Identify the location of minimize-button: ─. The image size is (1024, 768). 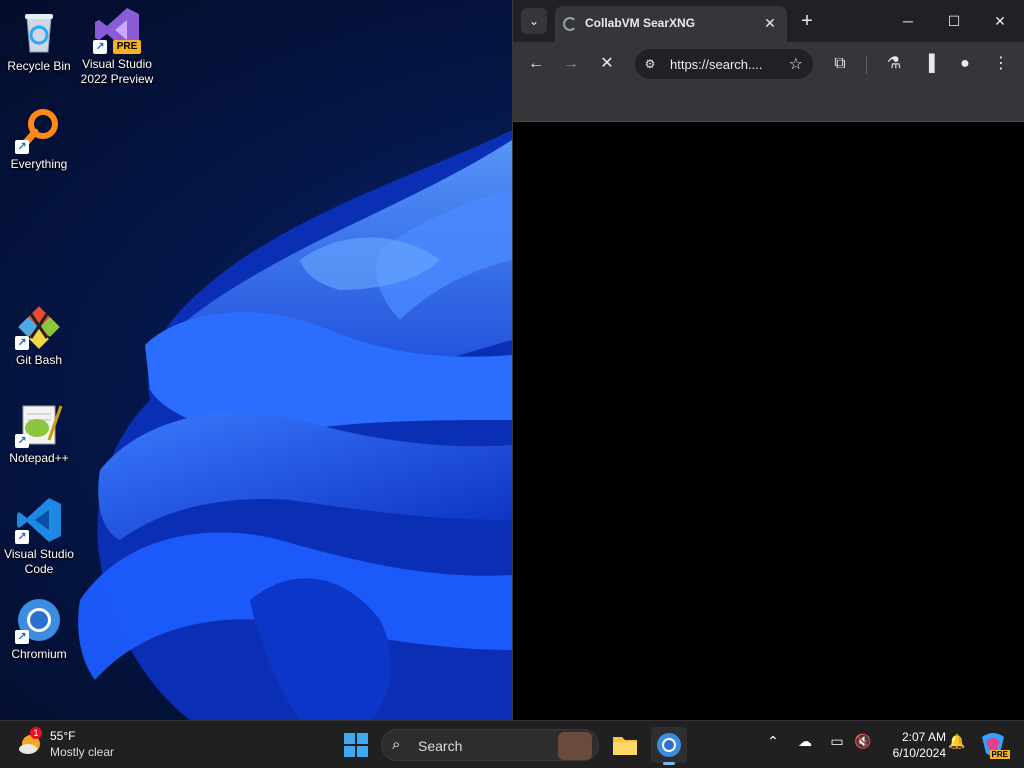
(908, 21).